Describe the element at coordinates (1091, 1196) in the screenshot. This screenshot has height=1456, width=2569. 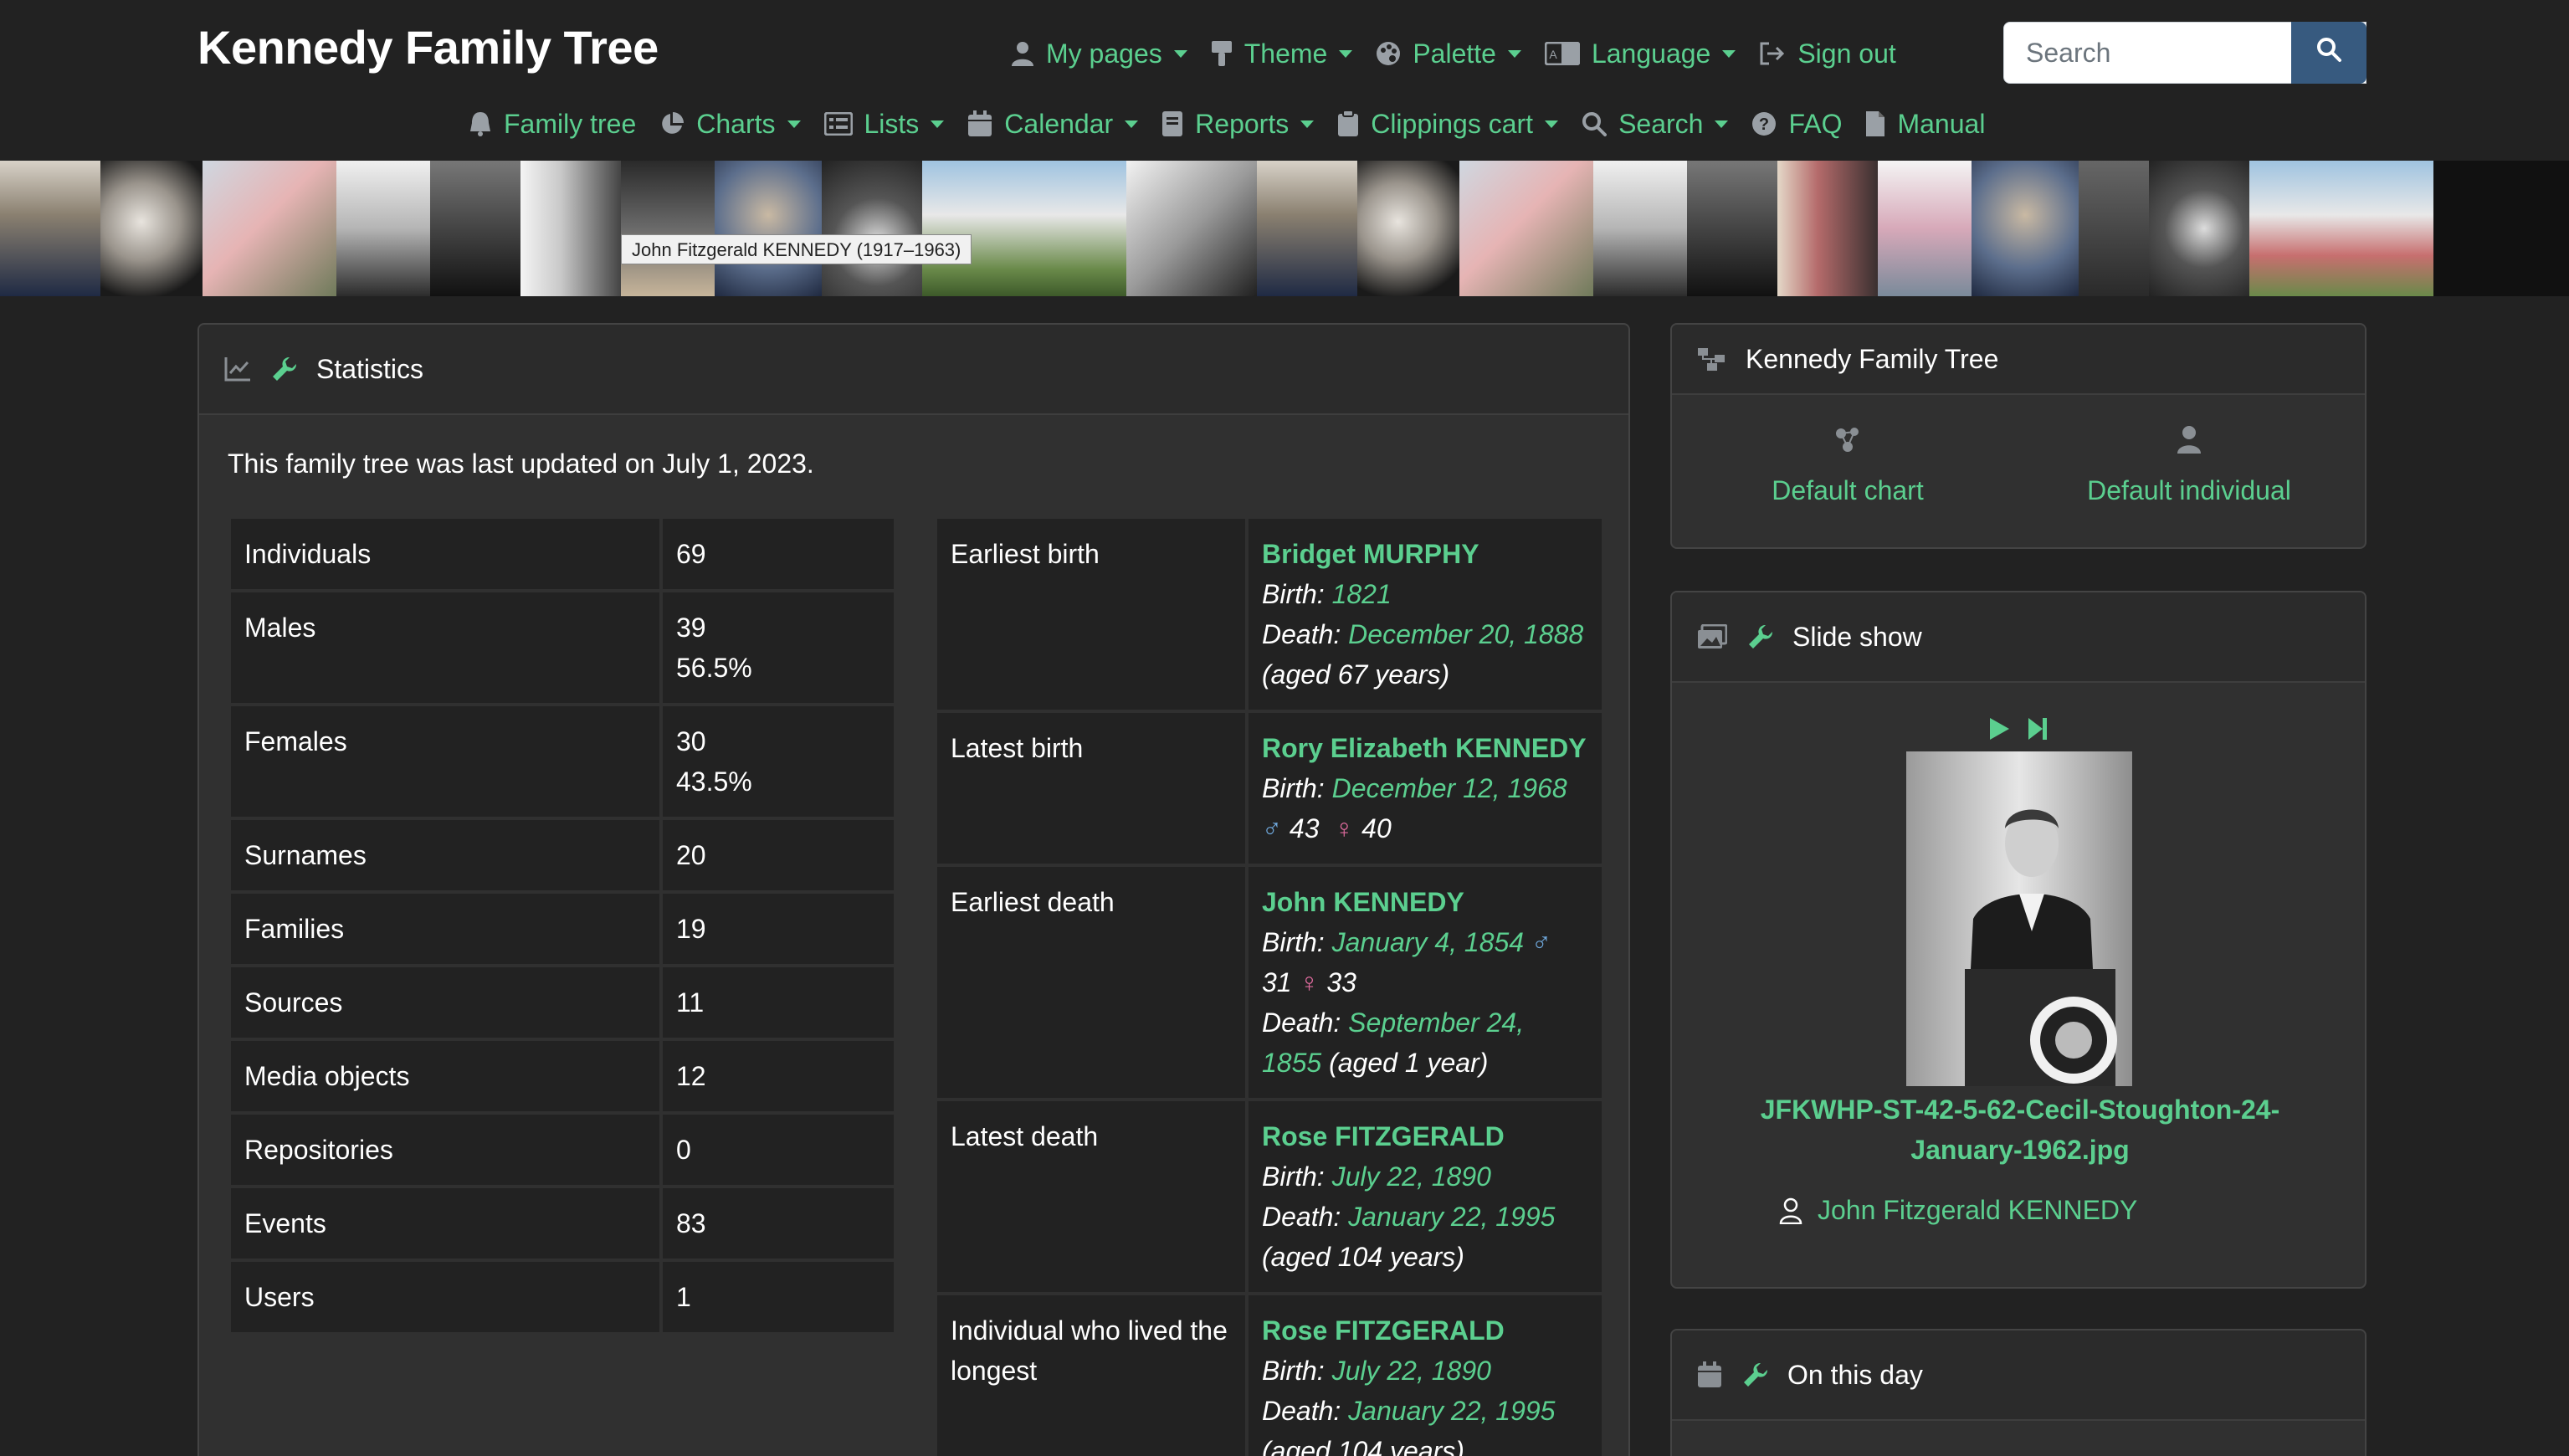
I see `row-label: Latest death` at that location.